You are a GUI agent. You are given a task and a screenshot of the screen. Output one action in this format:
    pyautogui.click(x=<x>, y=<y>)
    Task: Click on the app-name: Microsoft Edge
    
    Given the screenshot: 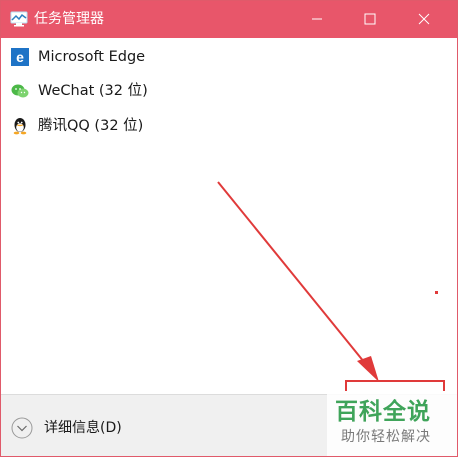 What is the action you would take?
    pyautogui.click(x=92, y=57)
    